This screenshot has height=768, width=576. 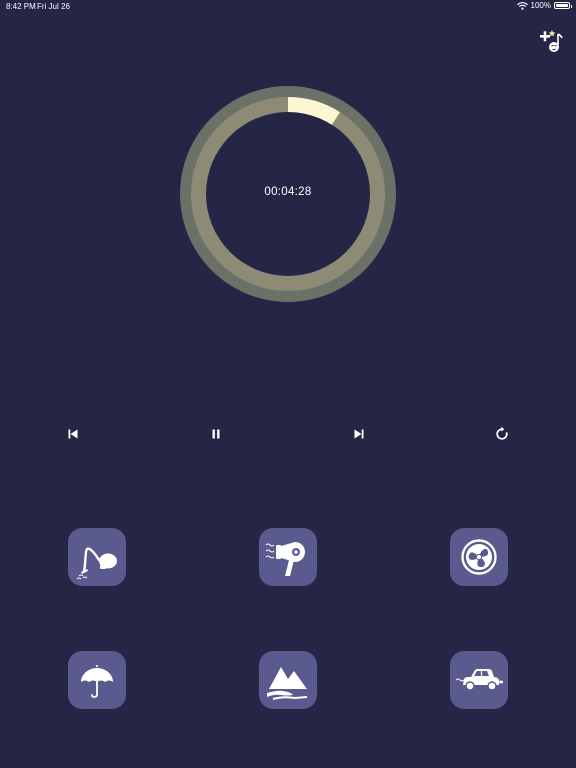 I want to click on previous-button, so click(x=73, y=434).